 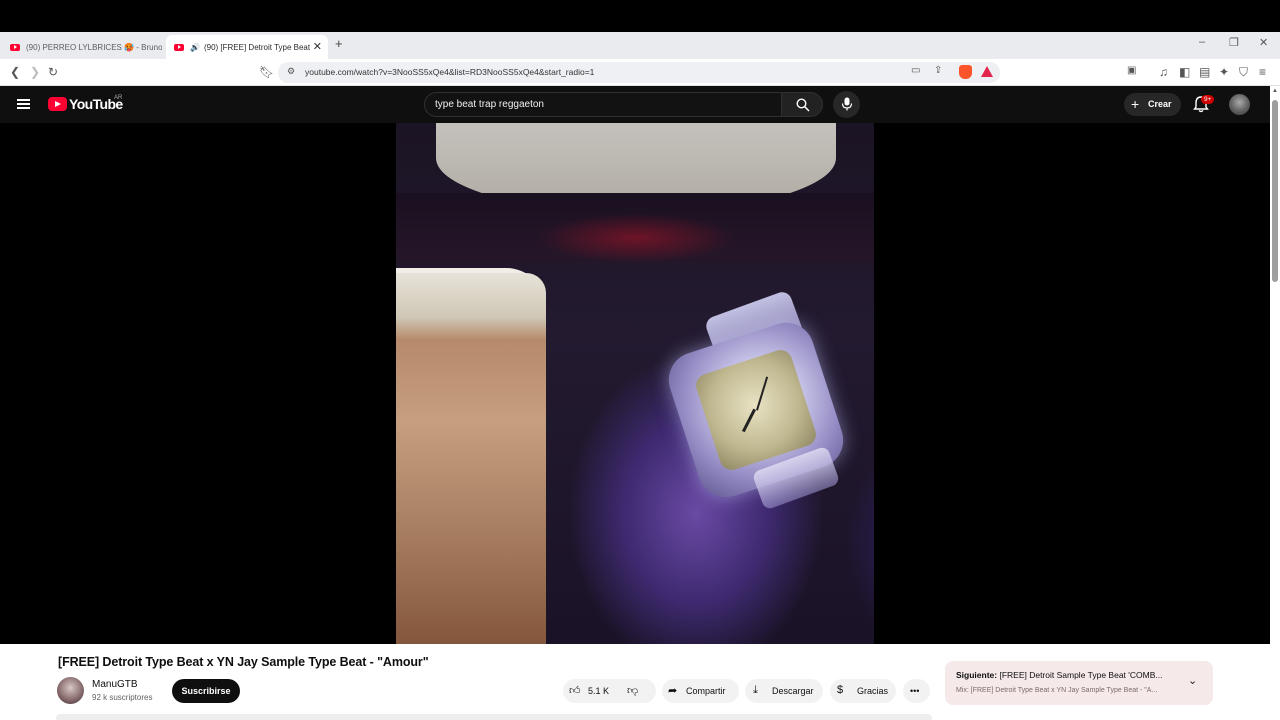 I want to click on scrollbar-thumb, so click(x=1275, y=191).